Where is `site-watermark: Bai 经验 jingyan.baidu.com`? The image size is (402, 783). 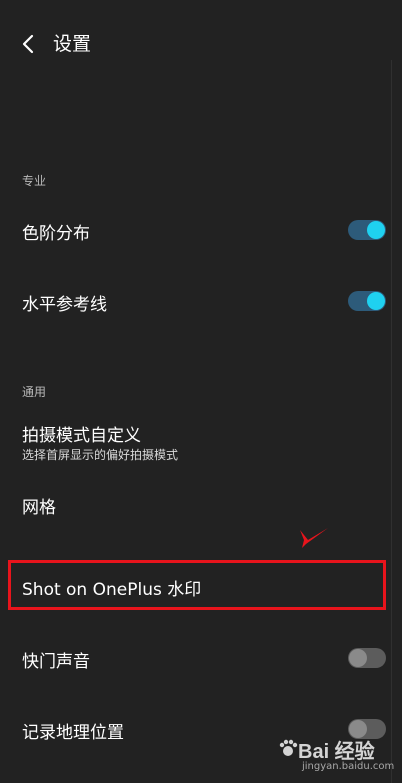
site-watermark: Bai 经验 jingyan.baidu.com is located at coordinates (336, 757).